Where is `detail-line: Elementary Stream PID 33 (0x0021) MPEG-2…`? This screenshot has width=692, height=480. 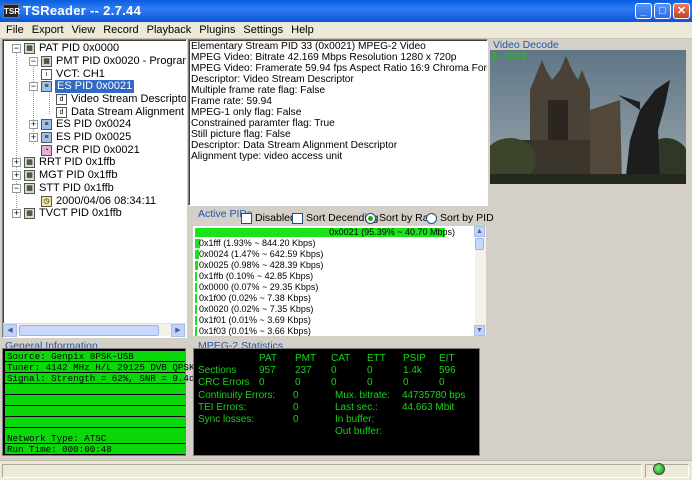 detail-line: Elementary Stream PID 33 (0x0021) MPEG-2… is located at coordinates (308, 46).